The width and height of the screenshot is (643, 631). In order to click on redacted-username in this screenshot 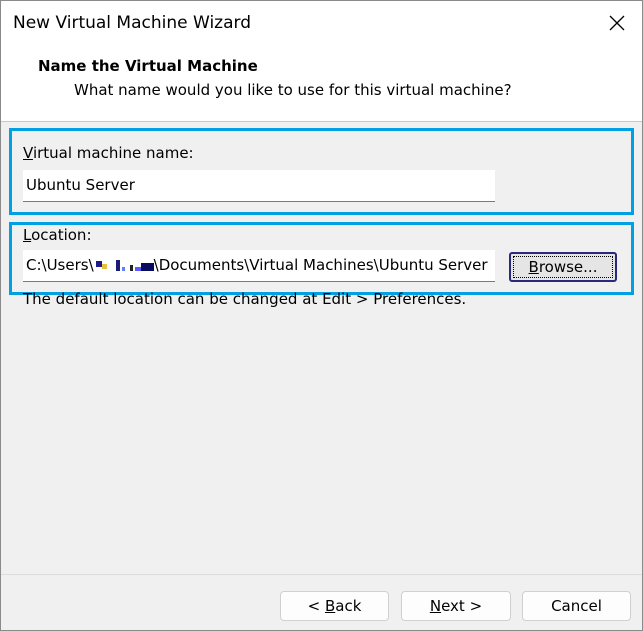, I will do `click(124, 265)`.